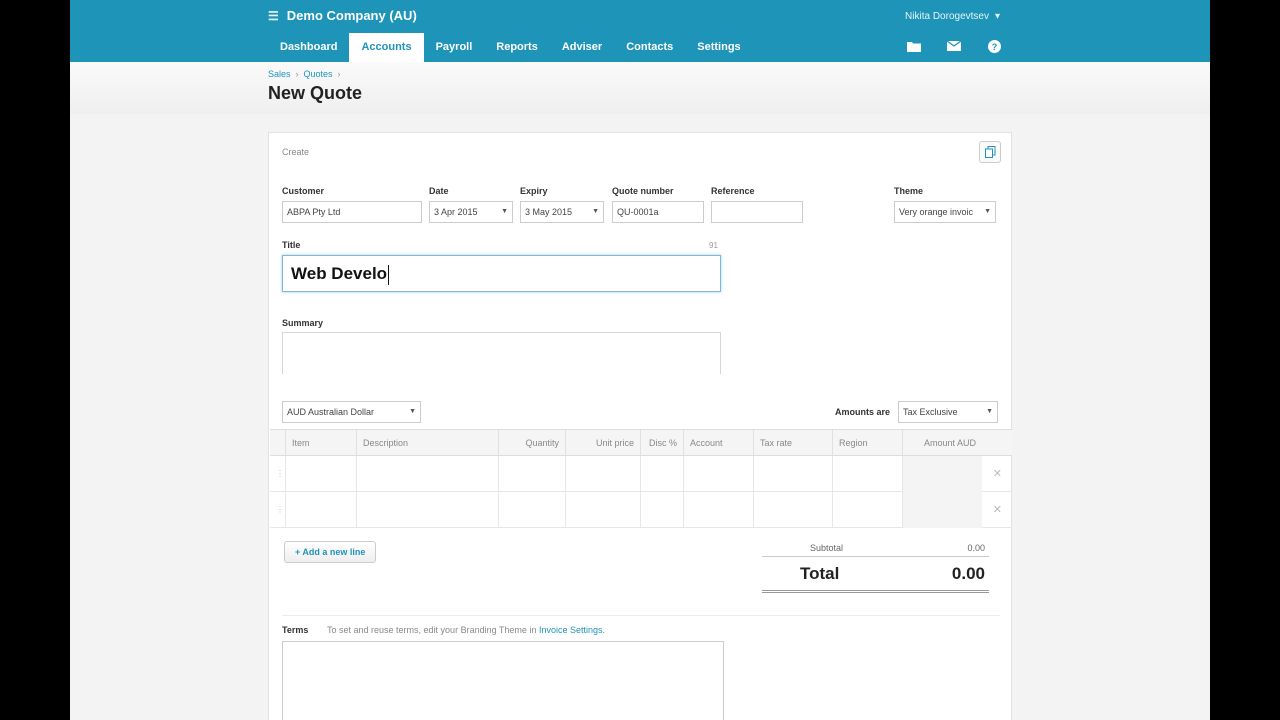 Image resolution: width=1280 pixels, height=720 pixels. What do you see at coordinates (936, 212) in the screenshot?
I see `theme-value: Very orange invoic` at bounding box center [936, 212].